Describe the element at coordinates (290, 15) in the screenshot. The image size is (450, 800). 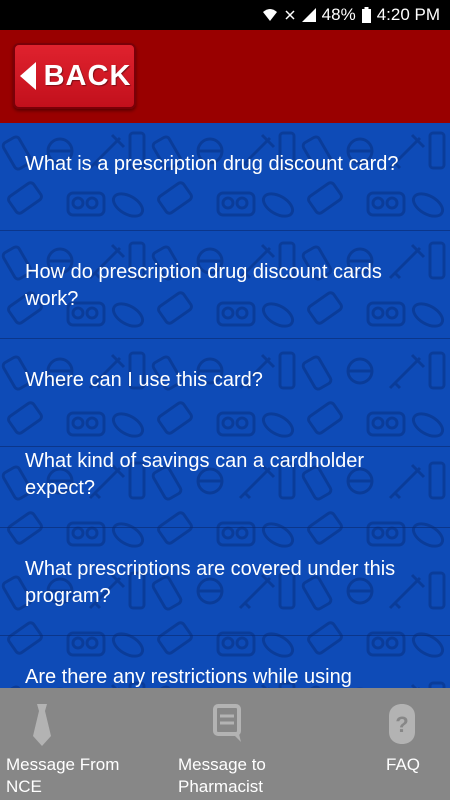
I see `vibrate-icon` at that location.